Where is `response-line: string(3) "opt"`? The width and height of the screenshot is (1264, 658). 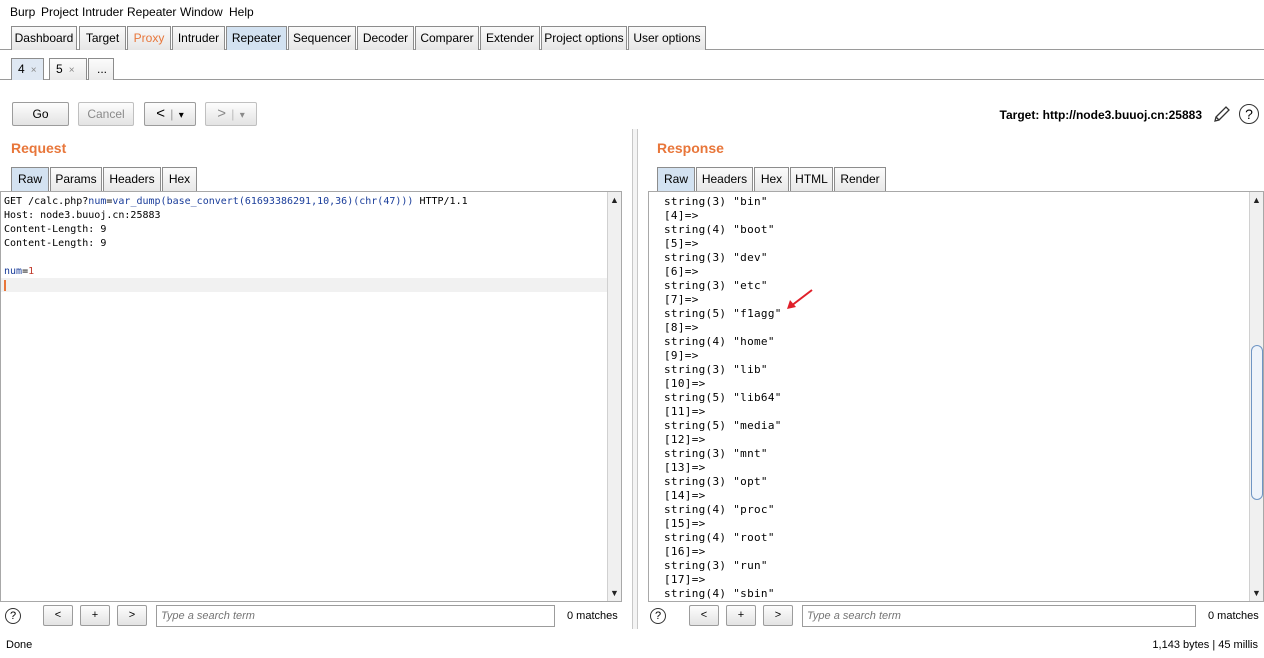 response-line: string(3) "opt" is located at coordinates (716, 481).